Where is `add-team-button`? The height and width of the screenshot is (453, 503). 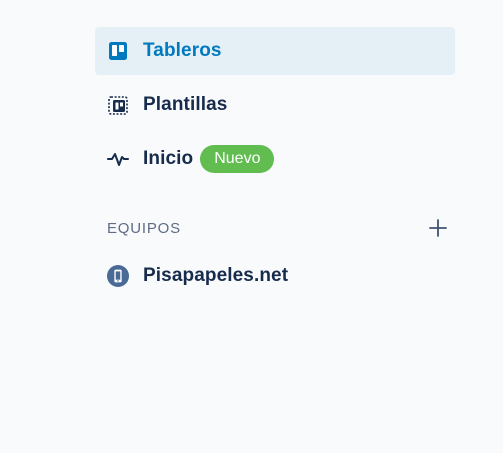 add-team-button is located at coordinates (438, 228).